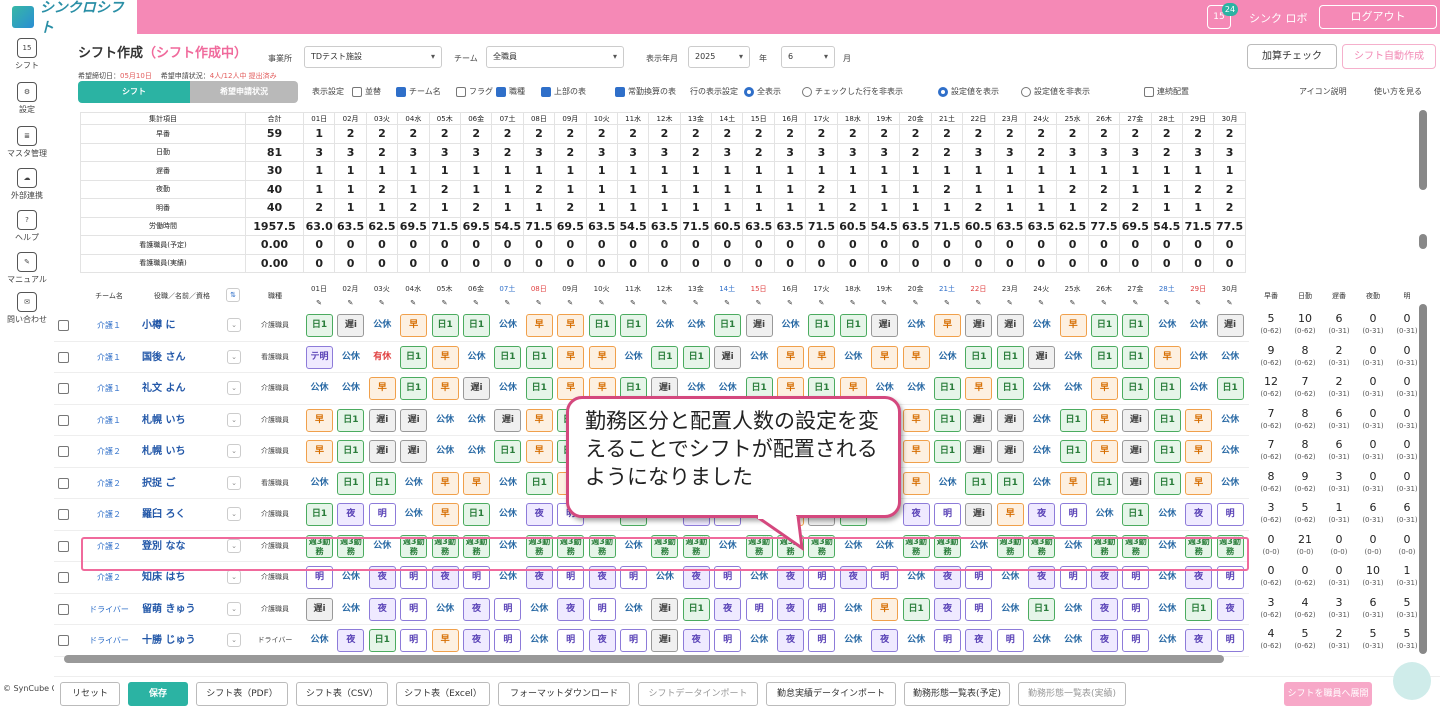 The height and width of the screenshot is (710, 1440). I want to click on option-fulltime: 常勤換算の表, so click(645, 91).